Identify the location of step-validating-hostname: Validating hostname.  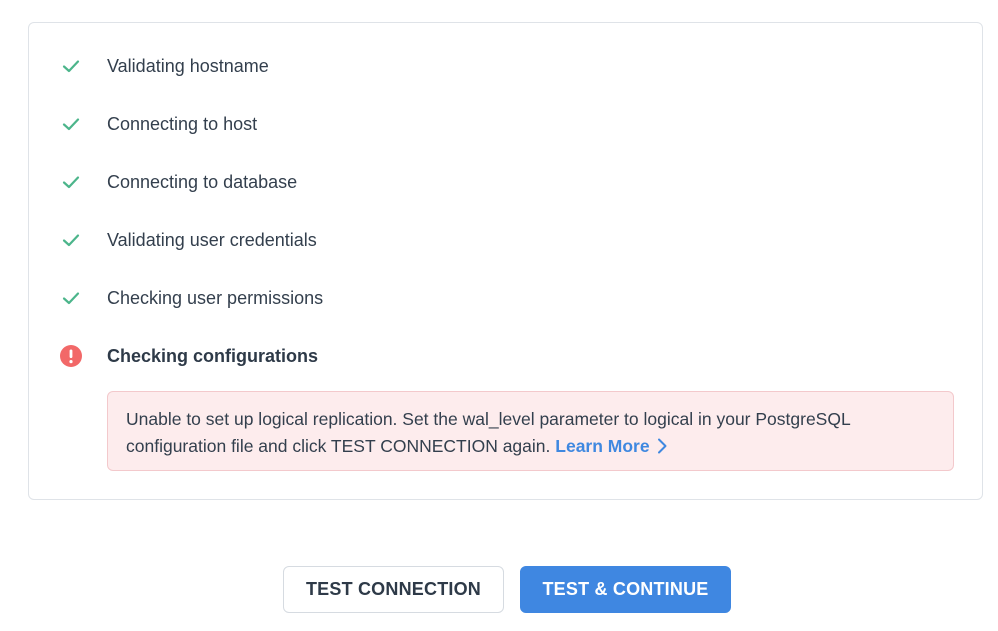
(164, 66).